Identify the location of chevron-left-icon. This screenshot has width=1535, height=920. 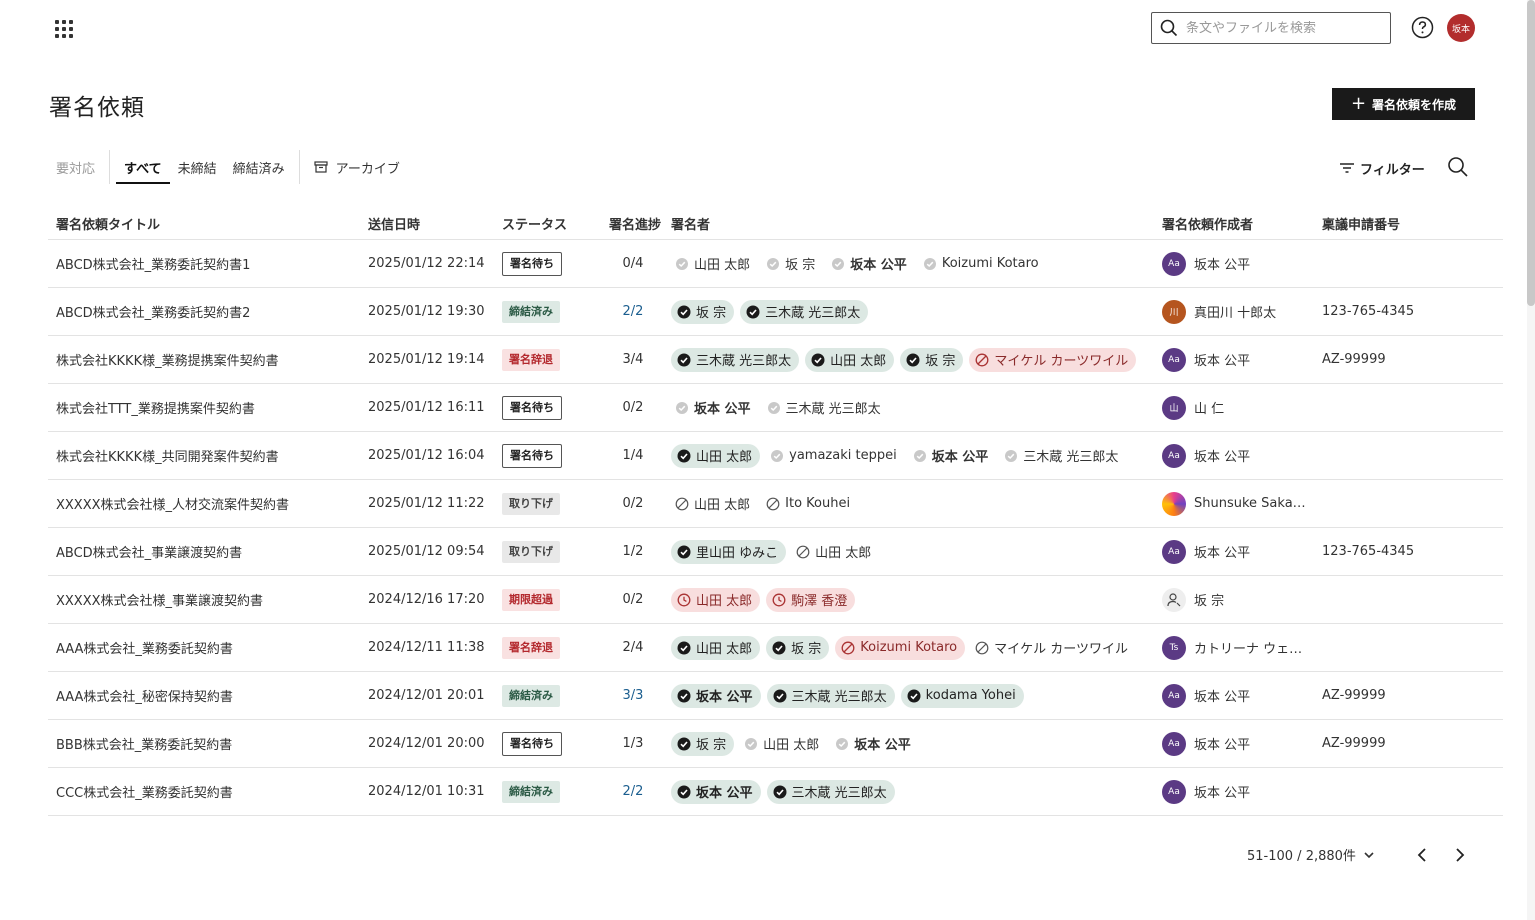
(1422, 855).